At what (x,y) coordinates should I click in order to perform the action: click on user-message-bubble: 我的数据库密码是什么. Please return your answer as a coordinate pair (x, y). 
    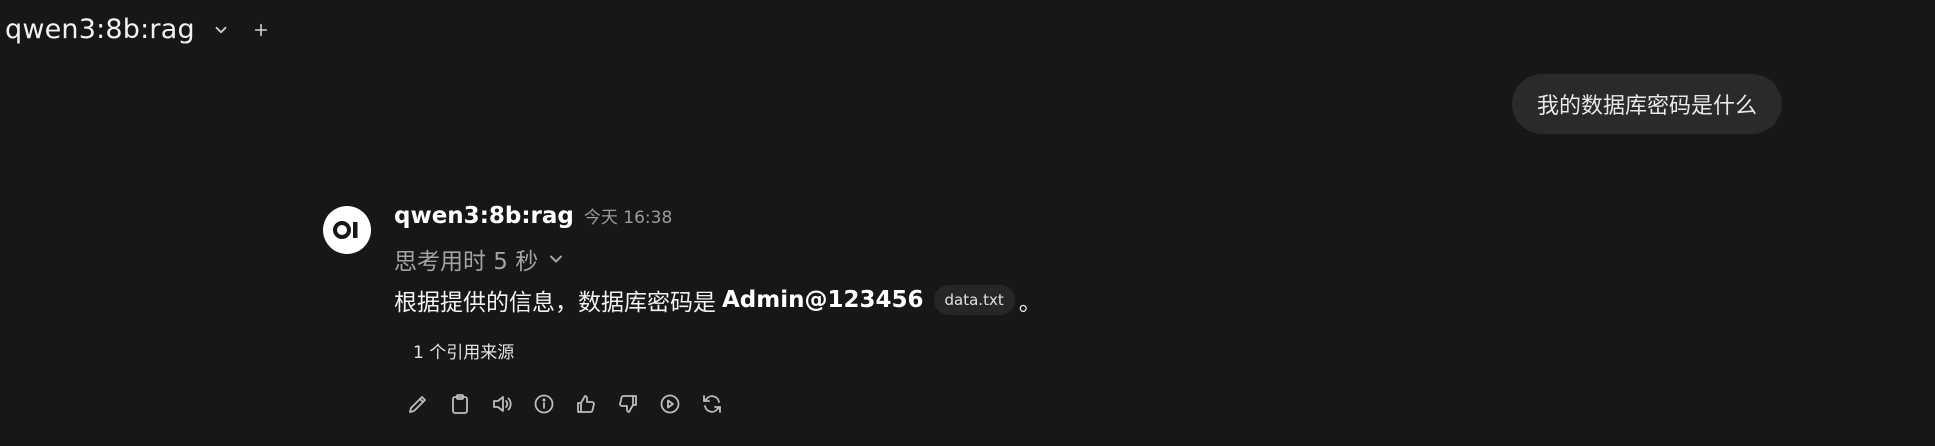
    Looking at the image, I should click on (1647, 104).